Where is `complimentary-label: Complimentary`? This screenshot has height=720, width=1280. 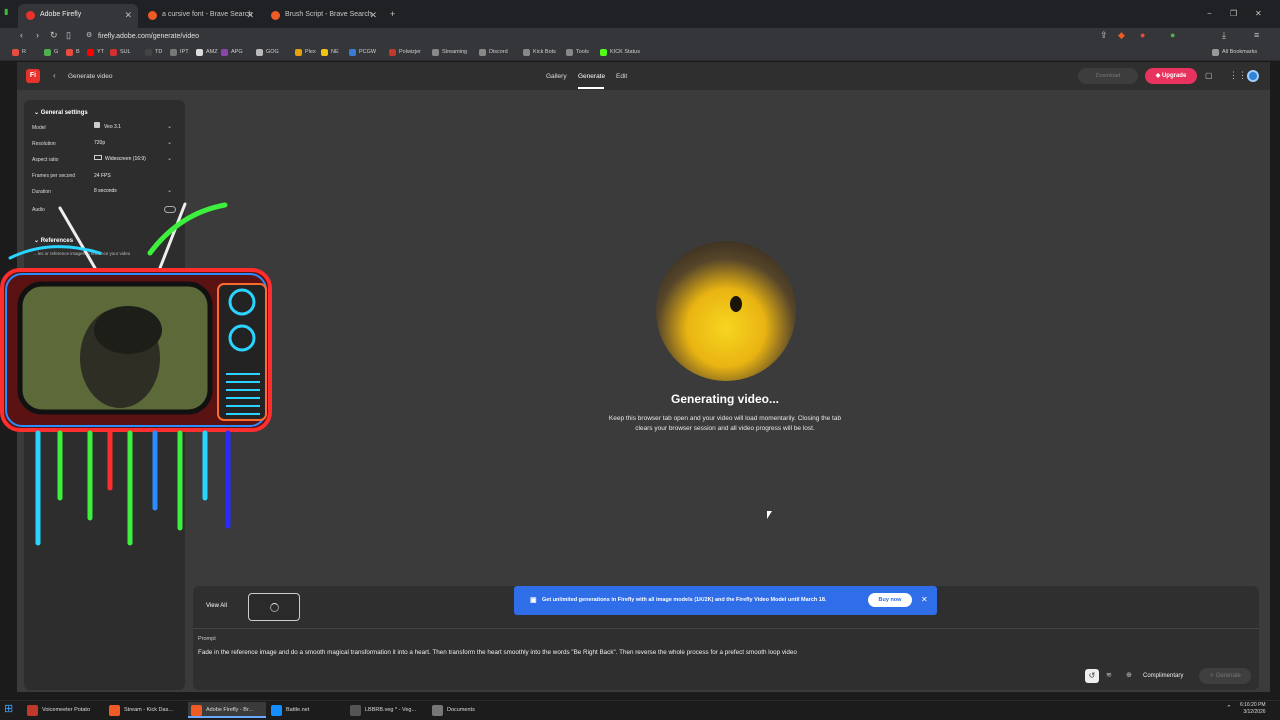 complimentary-label: Complimentary is located at coordinates (1163, 676).